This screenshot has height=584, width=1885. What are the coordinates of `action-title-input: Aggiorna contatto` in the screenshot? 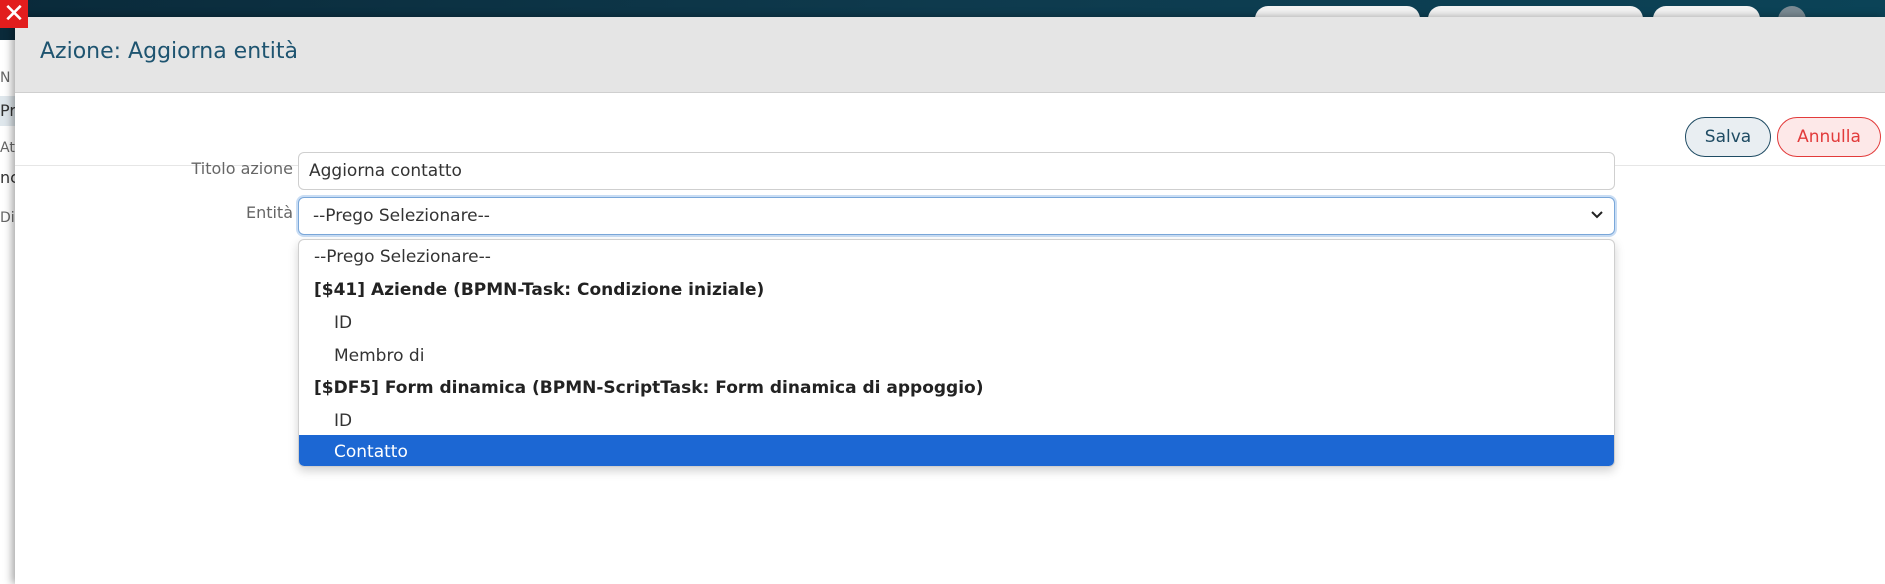 It's located at (956, 171).